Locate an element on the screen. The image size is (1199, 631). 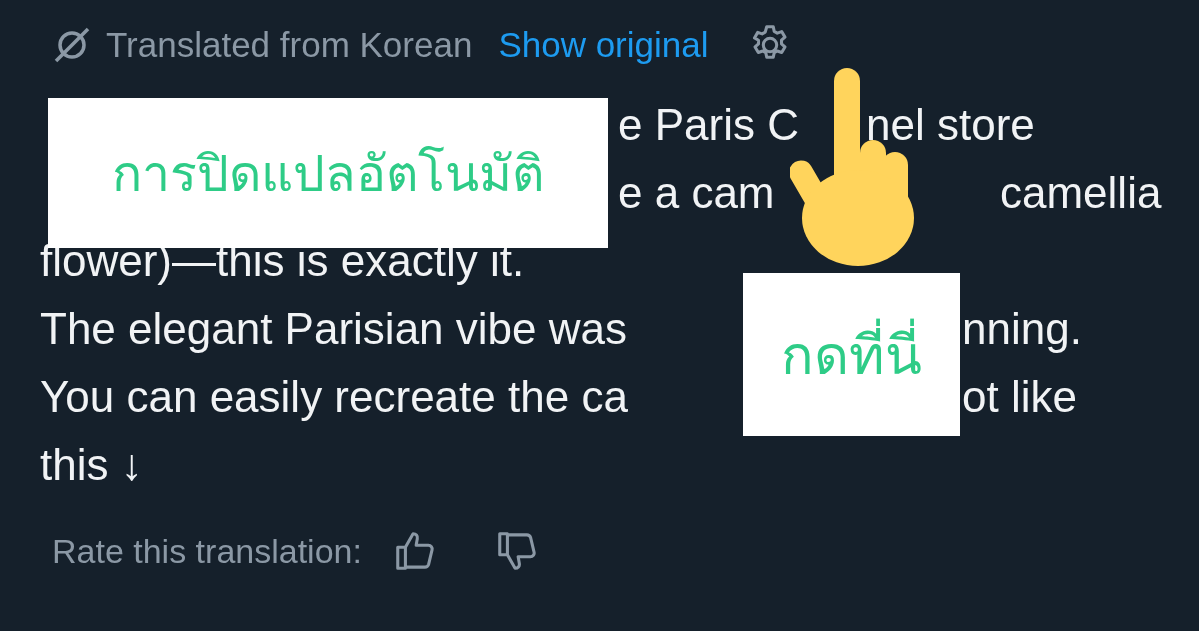
callout-label: การปิดแปลอัตโนมัติ is located at coordinates (328, 173).